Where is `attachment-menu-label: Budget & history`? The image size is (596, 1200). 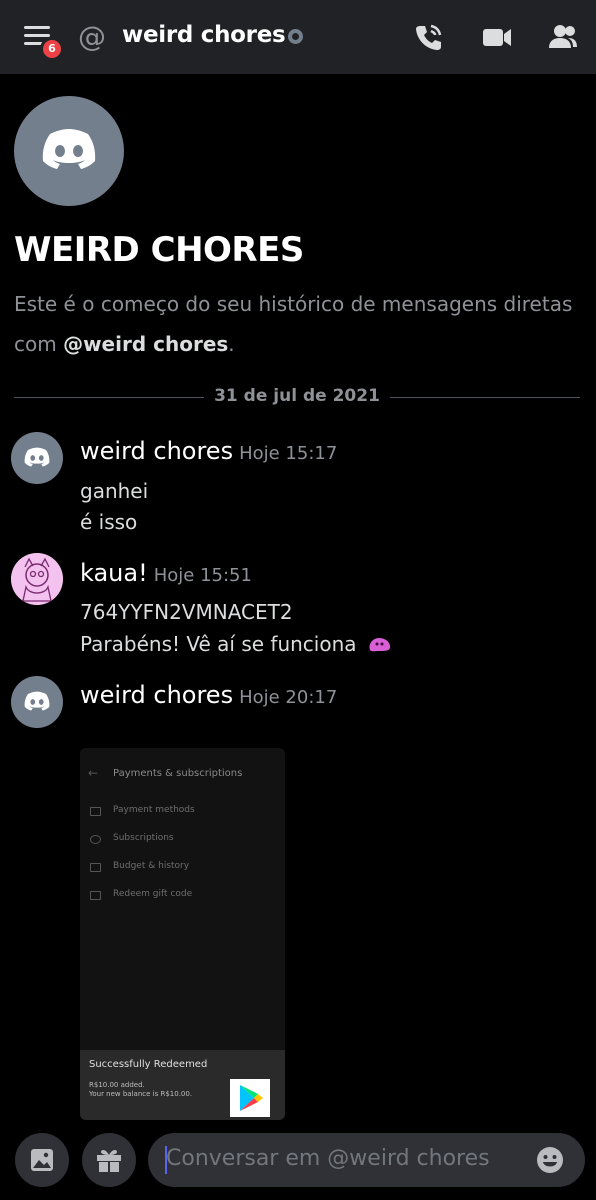 attachment-menu-label: Budget & history is located at coordinates (151, 866).